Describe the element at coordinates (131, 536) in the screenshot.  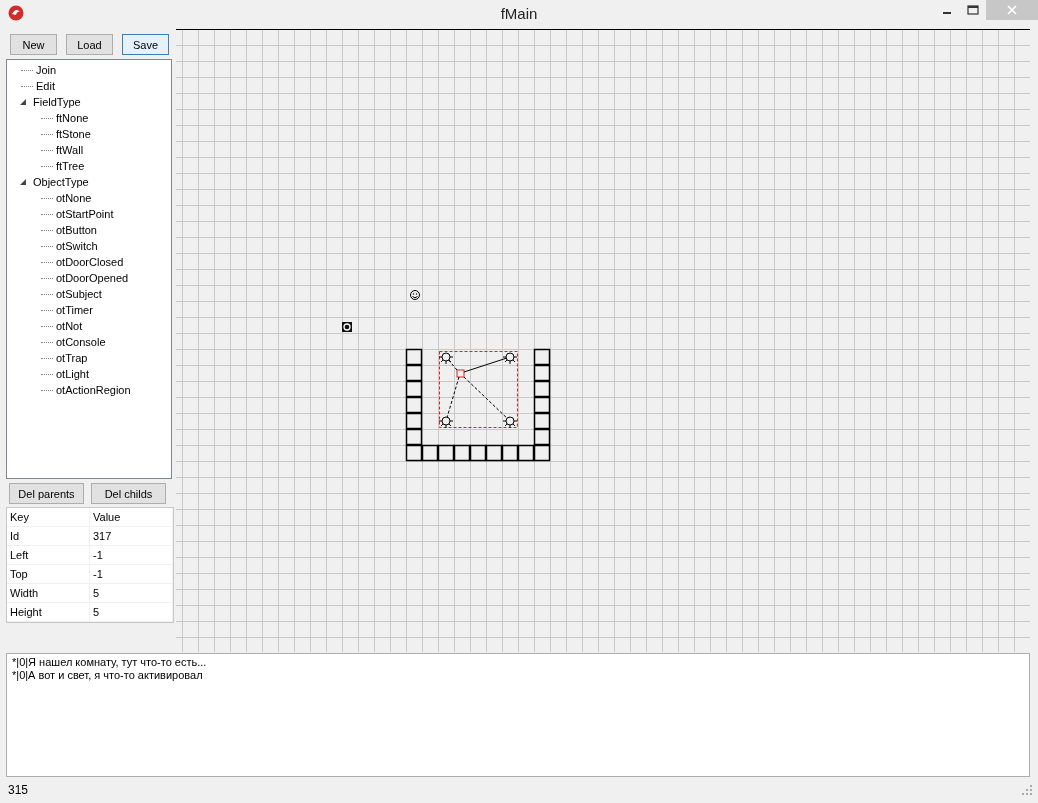
I see `table-cell: 317` at that location.